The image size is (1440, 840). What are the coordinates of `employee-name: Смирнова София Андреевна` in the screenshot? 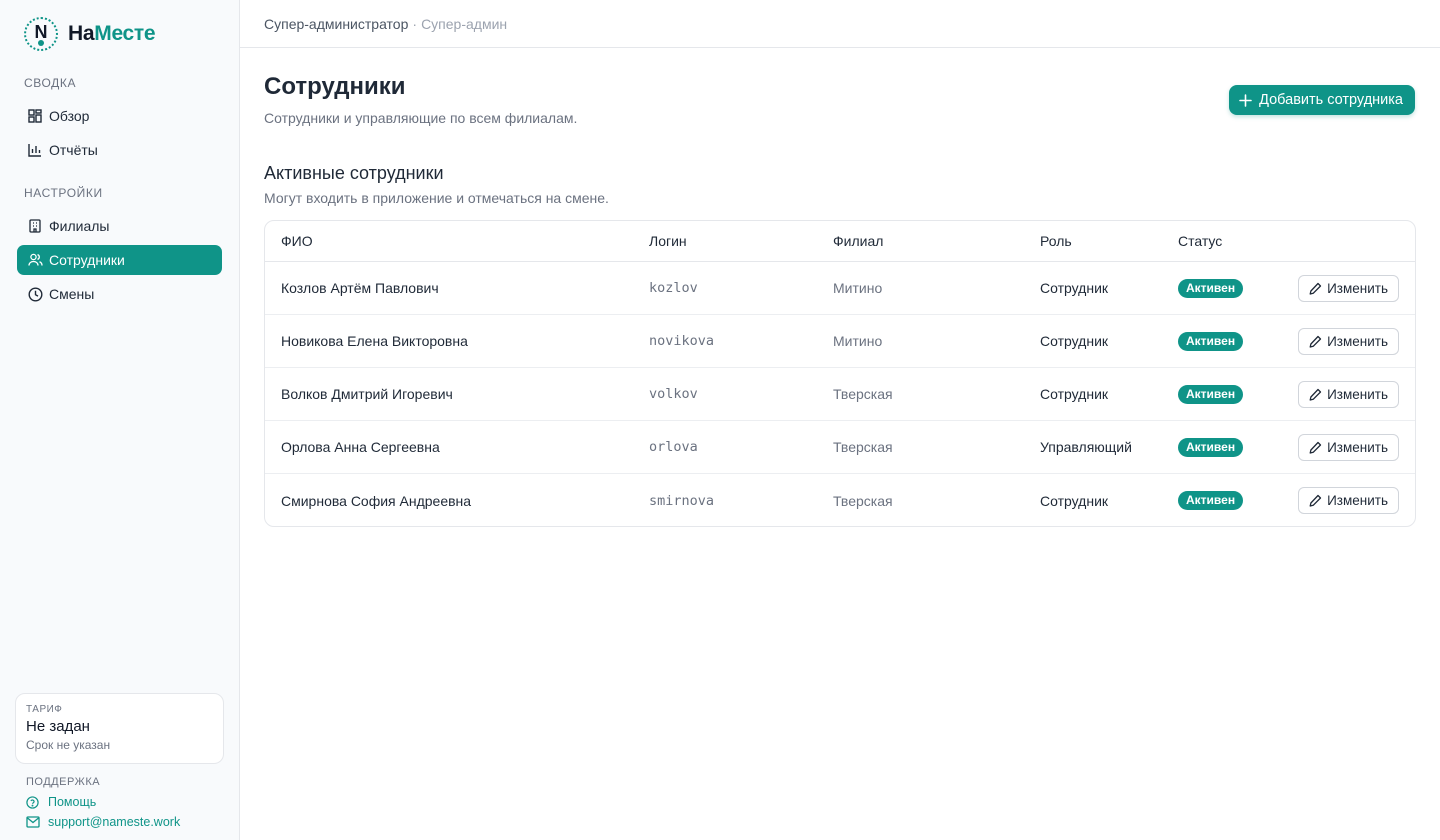 It's located at (376, 500).